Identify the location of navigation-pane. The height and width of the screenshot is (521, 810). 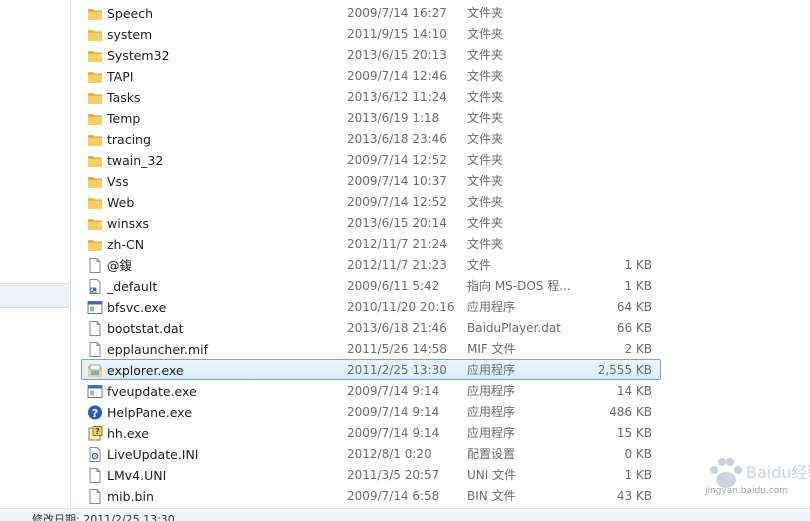
(35, 254).